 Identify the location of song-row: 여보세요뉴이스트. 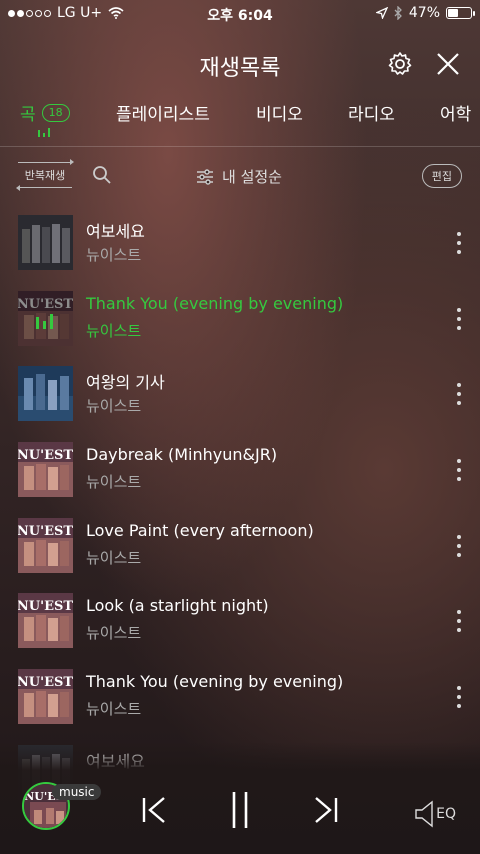
(240, 250).